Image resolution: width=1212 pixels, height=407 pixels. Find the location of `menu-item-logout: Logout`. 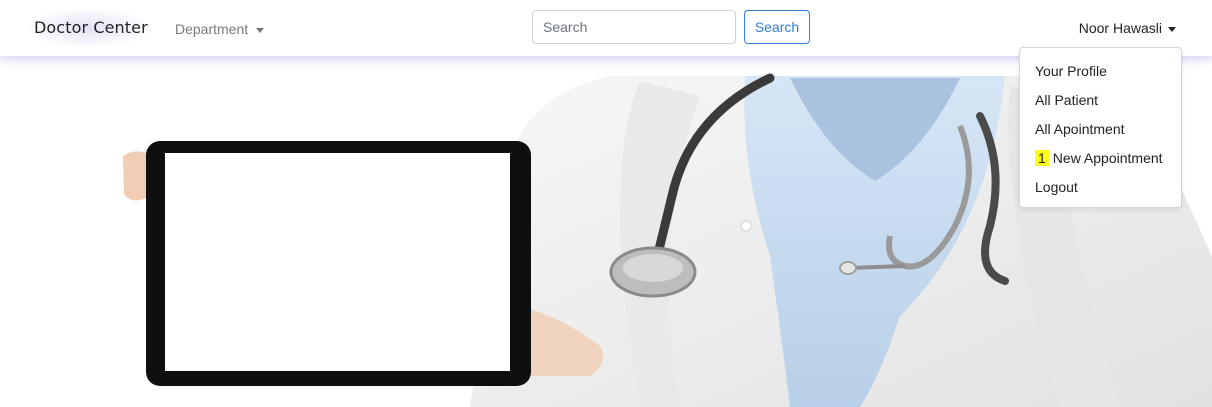

menu-item-logout: Logout is located at coordinates (1100, 187).